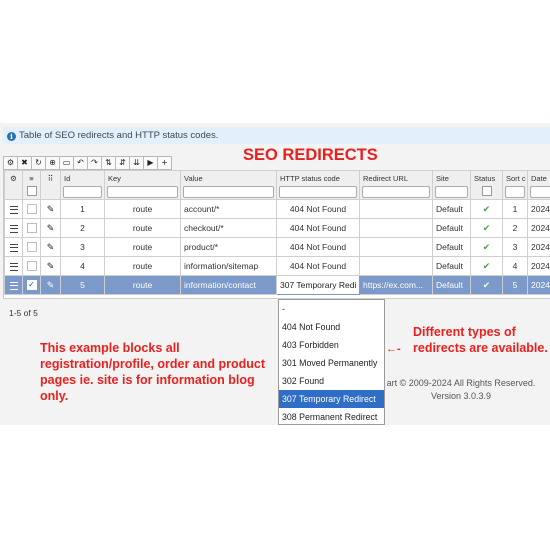  Describe the element at coordinates (318, 185) in the screenshot. I see `col-code: HTTP status code` at that location.